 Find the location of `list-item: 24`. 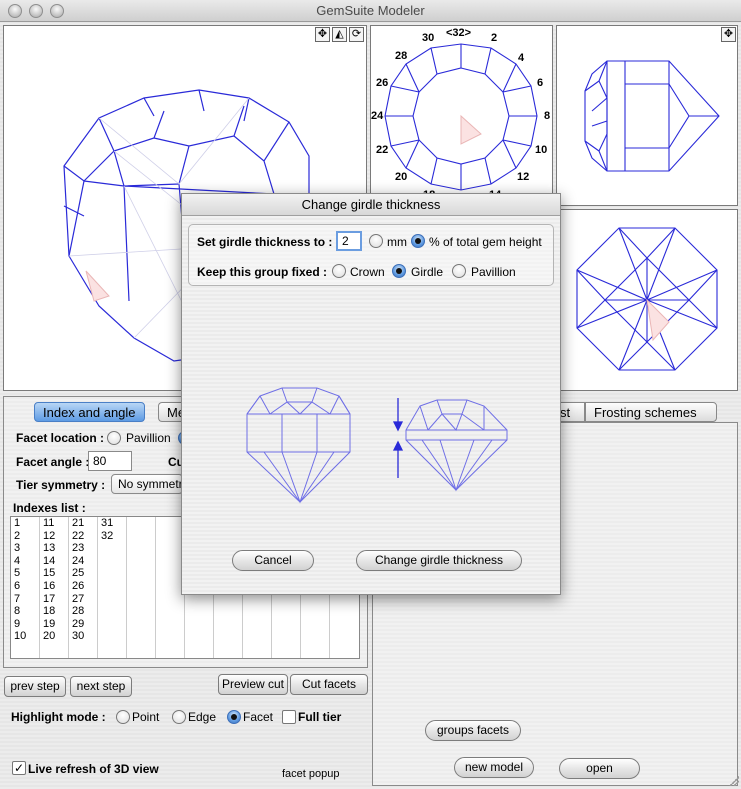

list-item: 24 is located at coordinates (83, 561).